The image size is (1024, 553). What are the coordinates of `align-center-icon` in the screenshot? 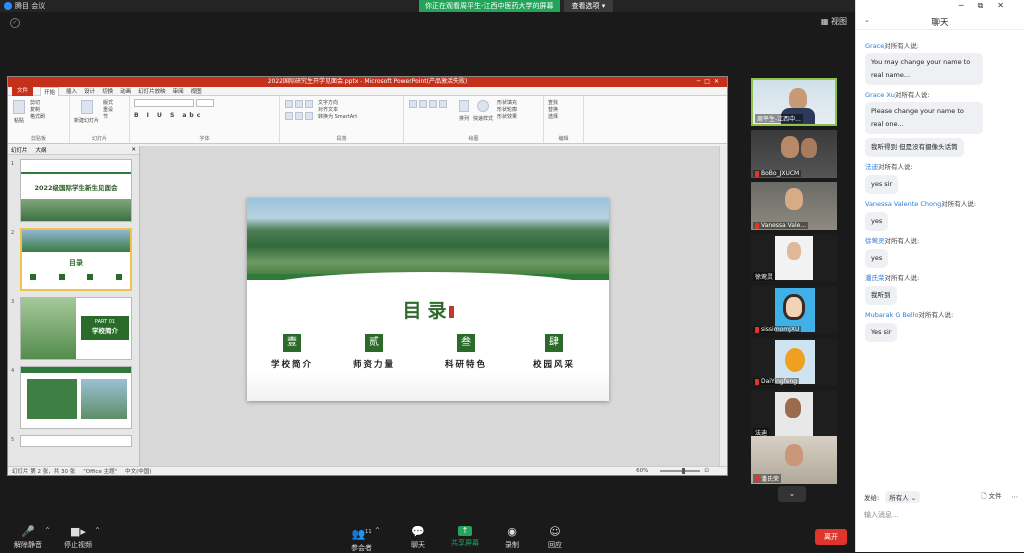 It's located at (299, 116).